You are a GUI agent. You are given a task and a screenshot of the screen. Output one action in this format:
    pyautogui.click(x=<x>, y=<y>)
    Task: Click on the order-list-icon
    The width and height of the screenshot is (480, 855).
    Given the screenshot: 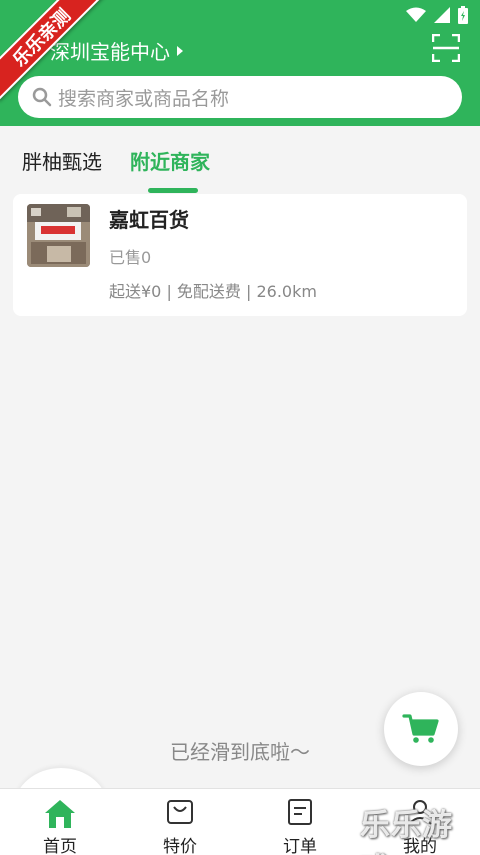 What is the action you would take?
    pyautogui.click(x=300, y=812)
    